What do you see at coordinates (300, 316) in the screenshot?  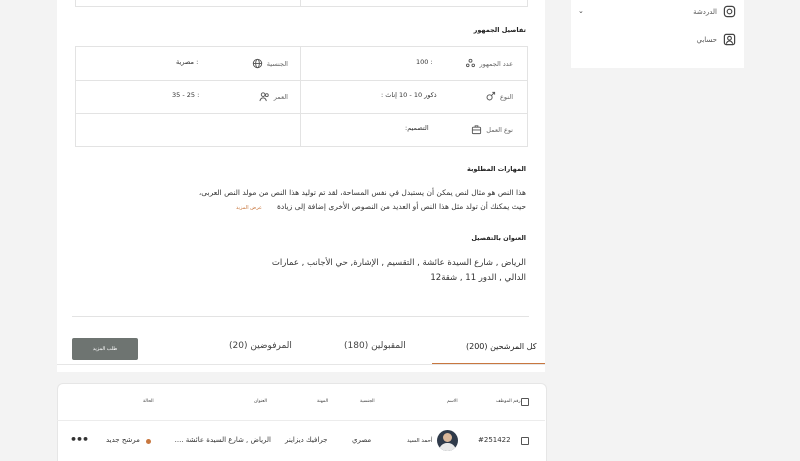 I see `divider` at bounding box center [300, 316].